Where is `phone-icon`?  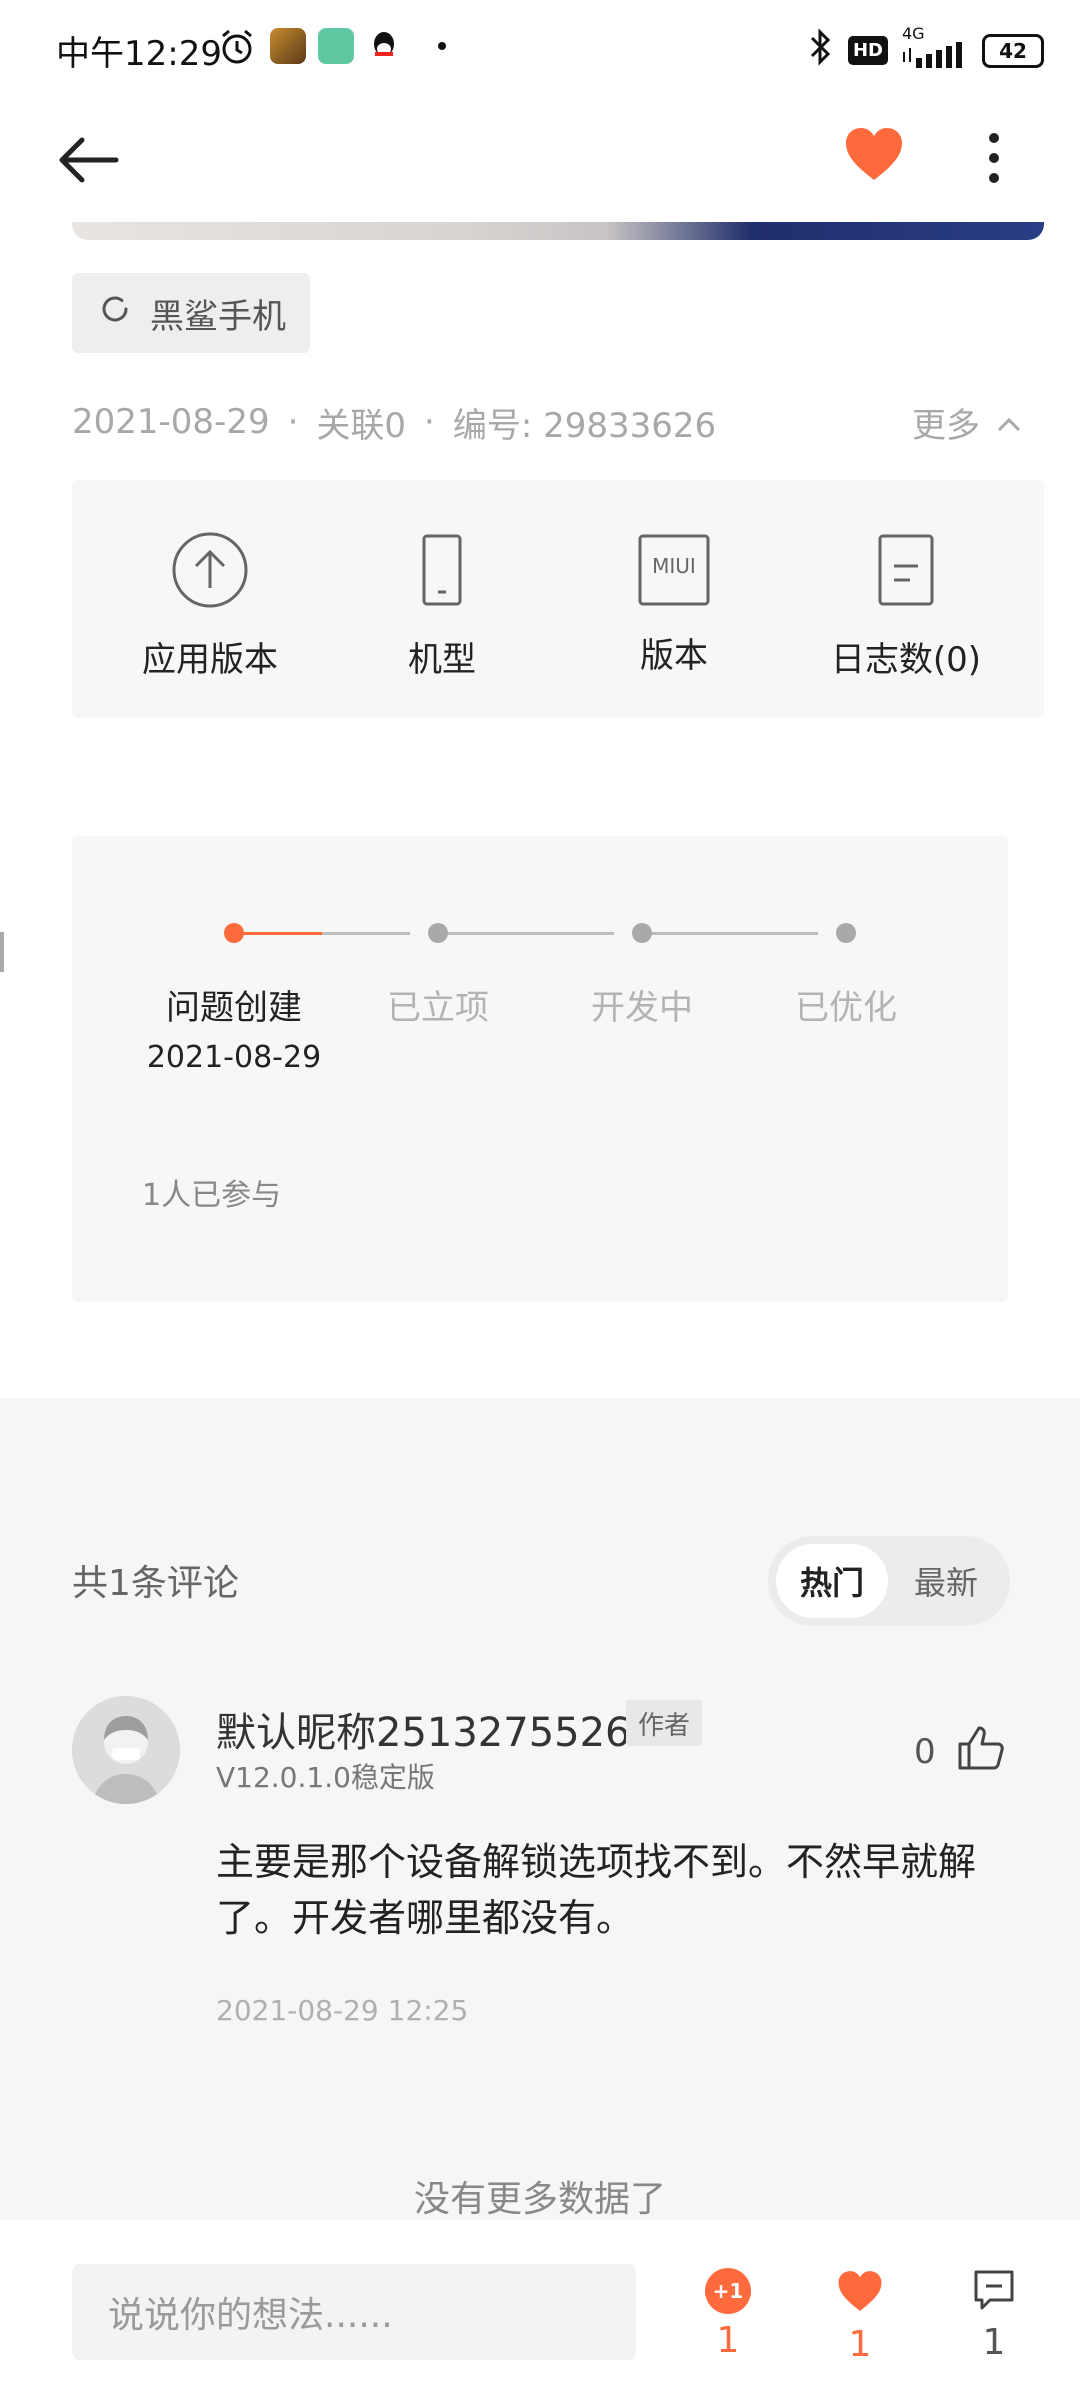 phone-icon is located at coordinates (442, 572).